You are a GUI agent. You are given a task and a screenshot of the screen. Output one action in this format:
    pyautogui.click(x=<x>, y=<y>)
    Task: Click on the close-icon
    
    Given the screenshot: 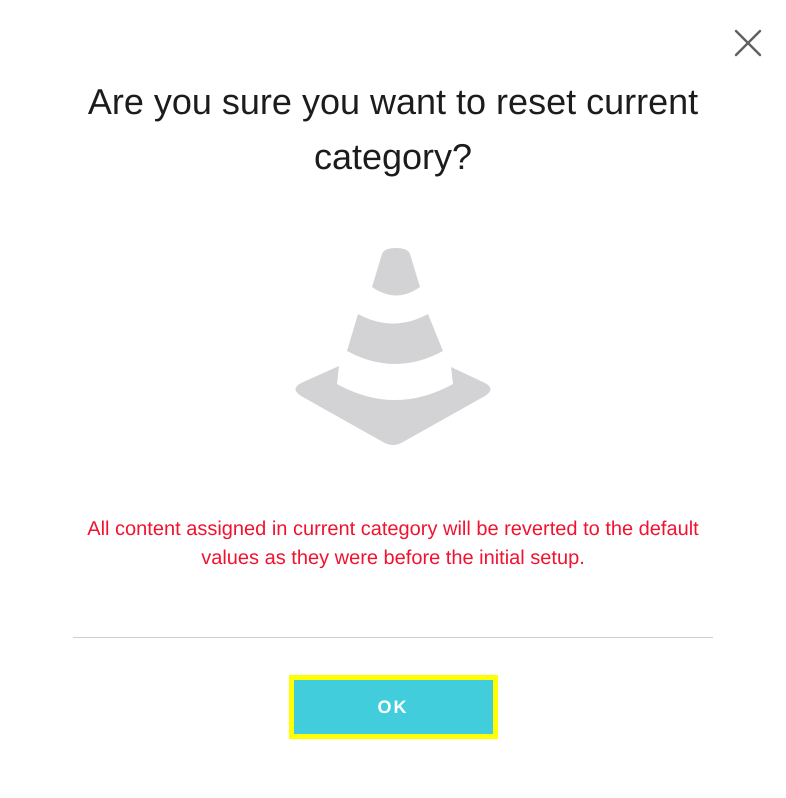 What is the action you would take?
    pyautogui.click(x=748, y=43)
    